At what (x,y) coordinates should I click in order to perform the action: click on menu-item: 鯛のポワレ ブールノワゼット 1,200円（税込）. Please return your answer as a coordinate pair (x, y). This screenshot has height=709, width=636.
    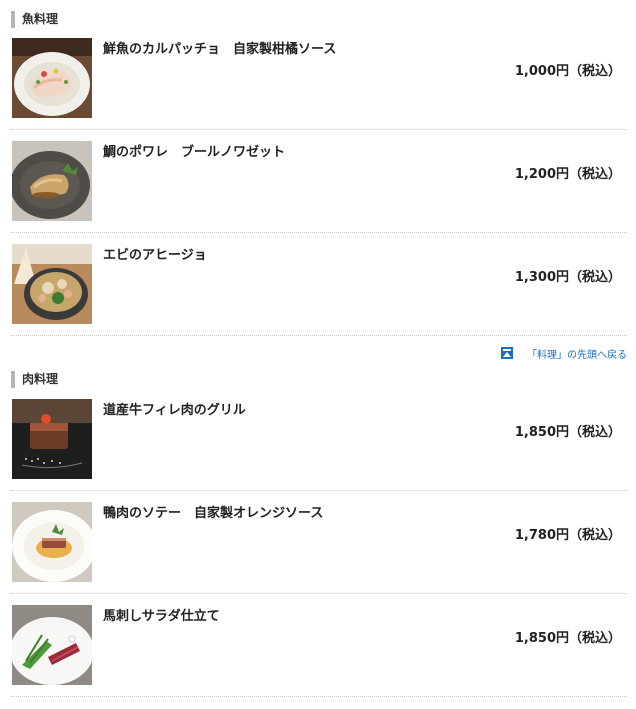
    Looking at the image, I should click on (319, 193).